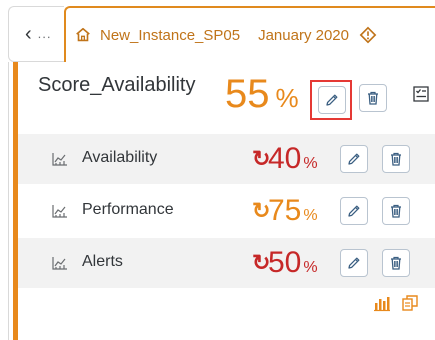 Image resolution: width=435 pixels, height=340 pixels. What do you see at coordinates (83, 34) in the screenshot?
I see `home-icon` at bounding box center [83, 34].